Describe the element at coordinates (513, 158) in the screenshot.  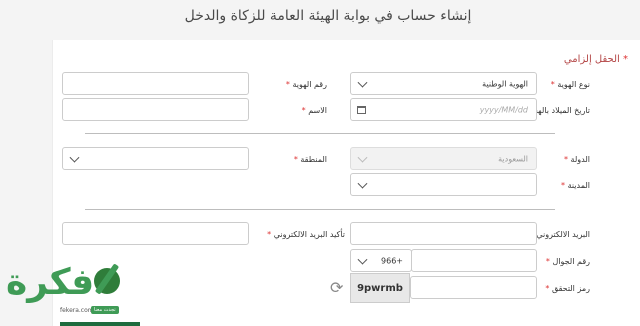
I see `country-value: السعودية` at that location.